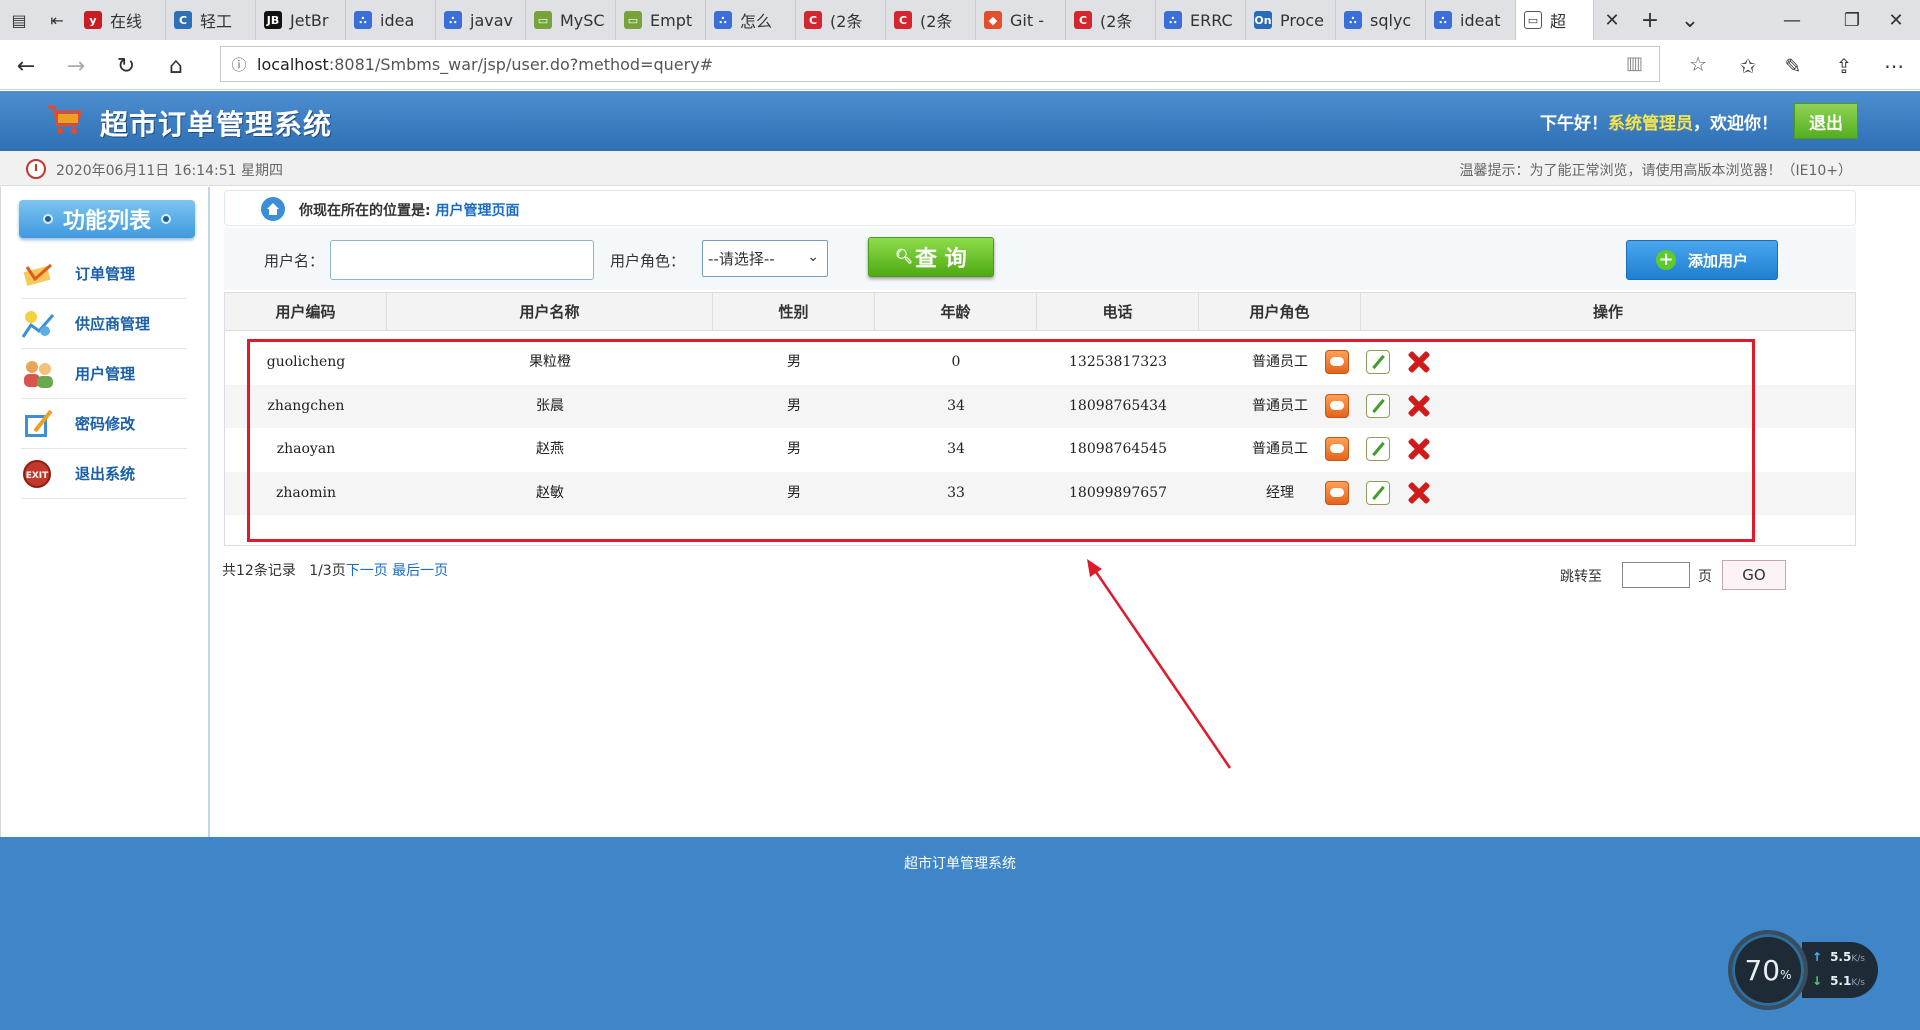 This screenshot has width=1920, height=1030. I want to click on browser-tab-label: idea, so click(397, 20).